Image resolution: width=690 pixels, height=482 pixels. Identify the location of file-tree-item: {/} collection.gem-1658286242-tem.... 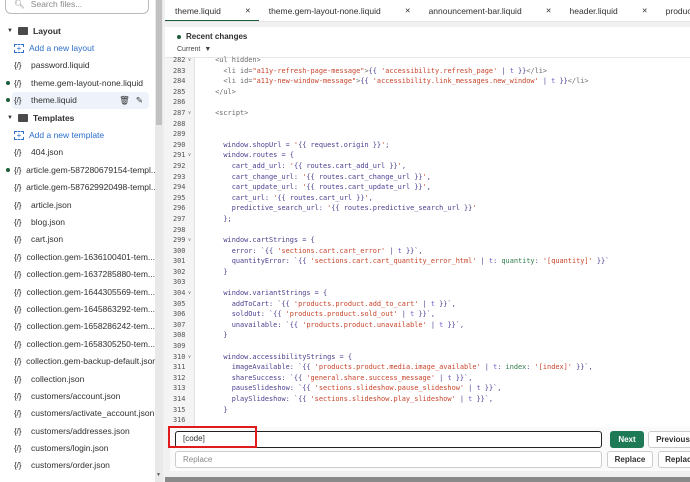
(77, 326).